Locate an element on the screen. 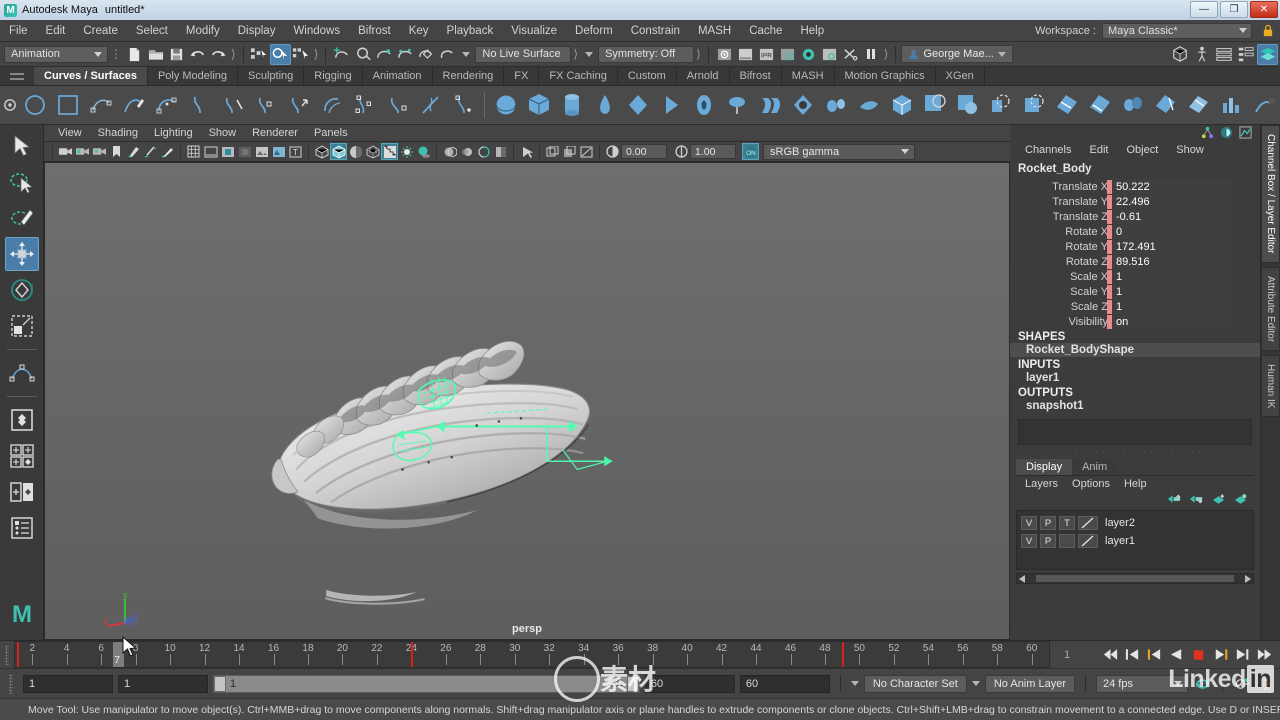 This screenshot has height=720, width=1280. layout-single-icon is located at coordinates (22, 420).